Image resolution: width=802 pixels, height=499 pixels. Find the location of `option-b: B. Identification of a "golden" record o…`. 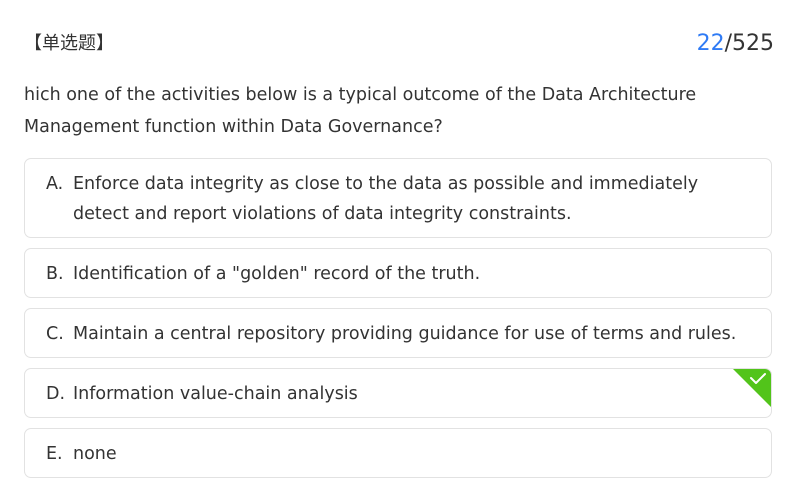

option-b: B. Identification of a "golden" record o… is located at coordinates (398, 273).